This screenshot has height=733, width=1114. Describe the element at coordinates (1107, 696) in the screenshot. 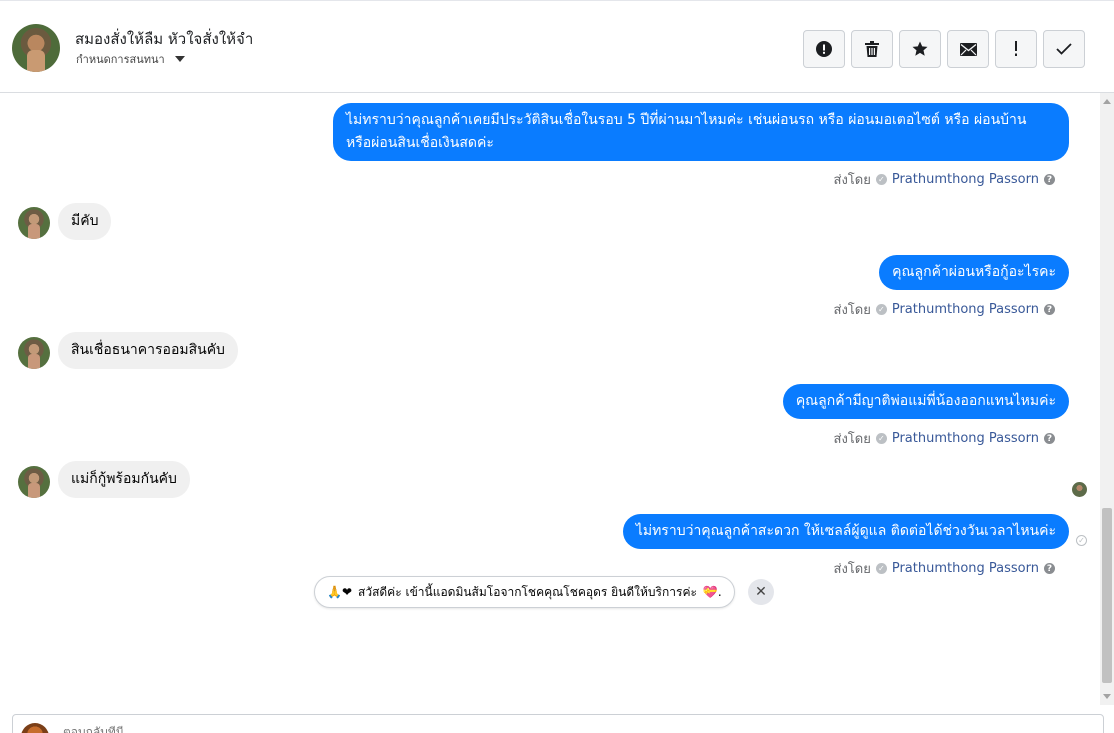

I see `scroll-down-arrow-icon` at that location.